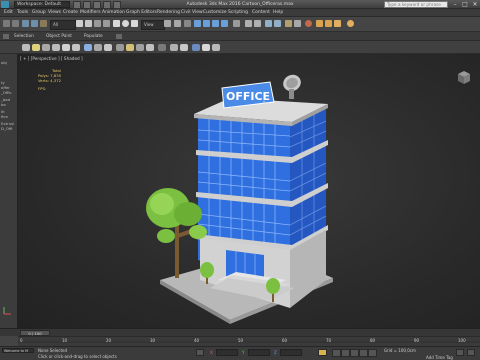  What do you see at coordinates (97, 24) in the screenshot?
I see `rectangle-selection-icon` at bounding box center [97, 24].